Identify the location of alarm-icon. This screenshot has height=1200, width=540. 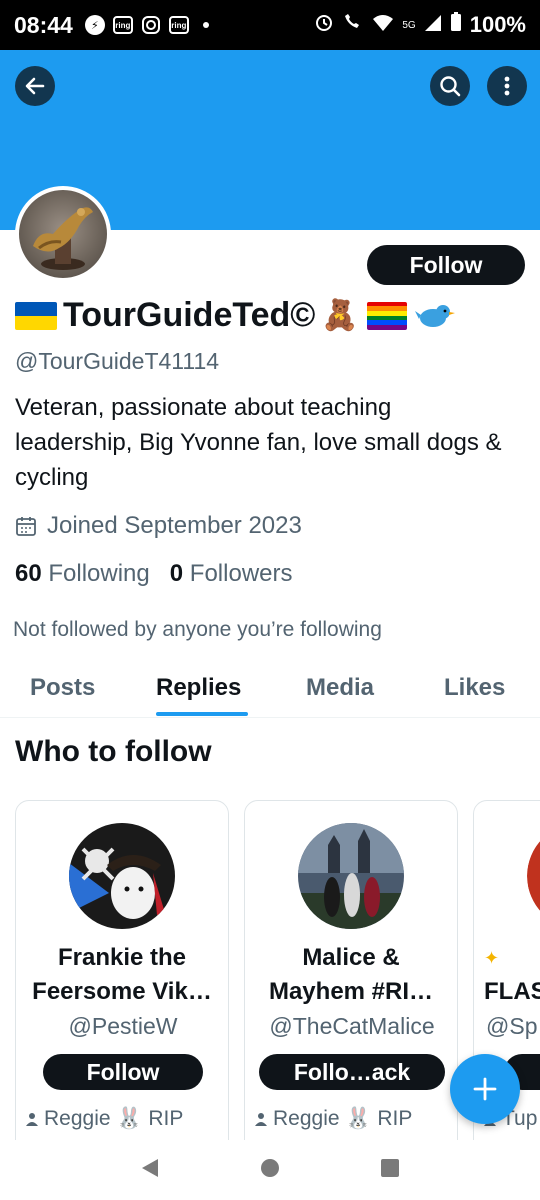
(324, 25).